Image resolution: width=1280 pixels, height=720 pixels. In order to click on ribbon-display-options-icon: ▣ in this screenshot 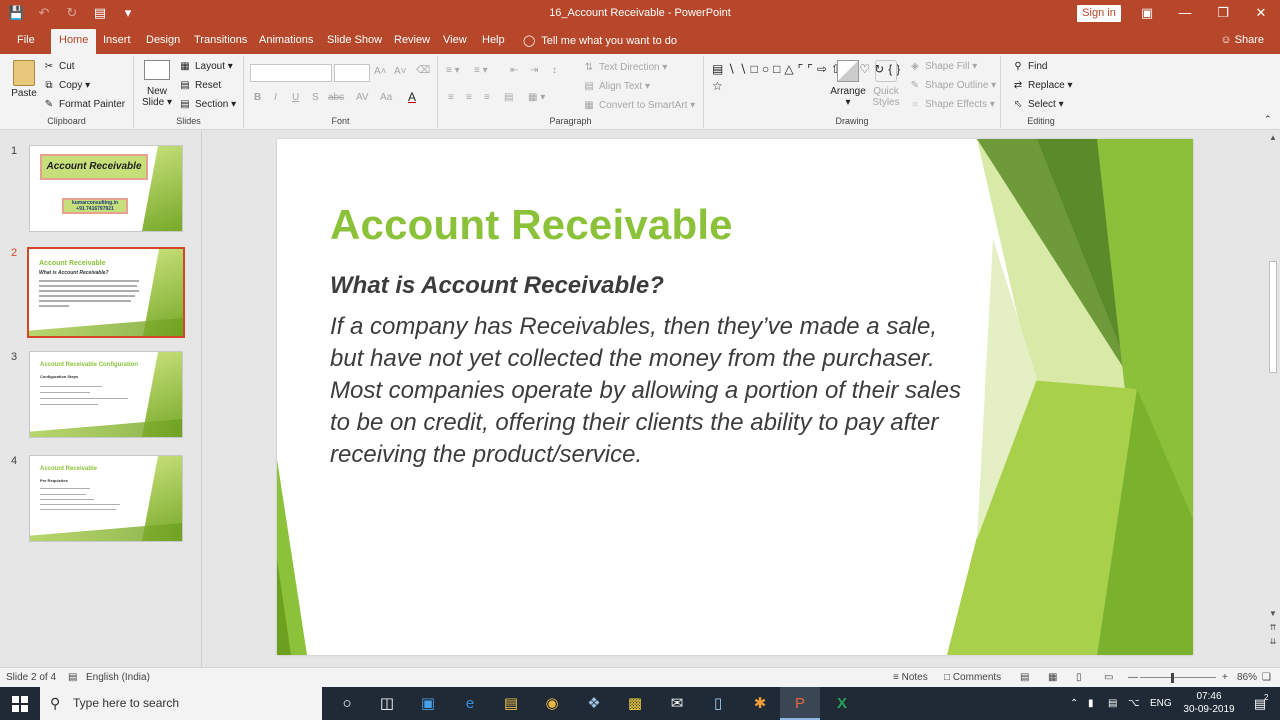, I will do `click(1147, 14)`.